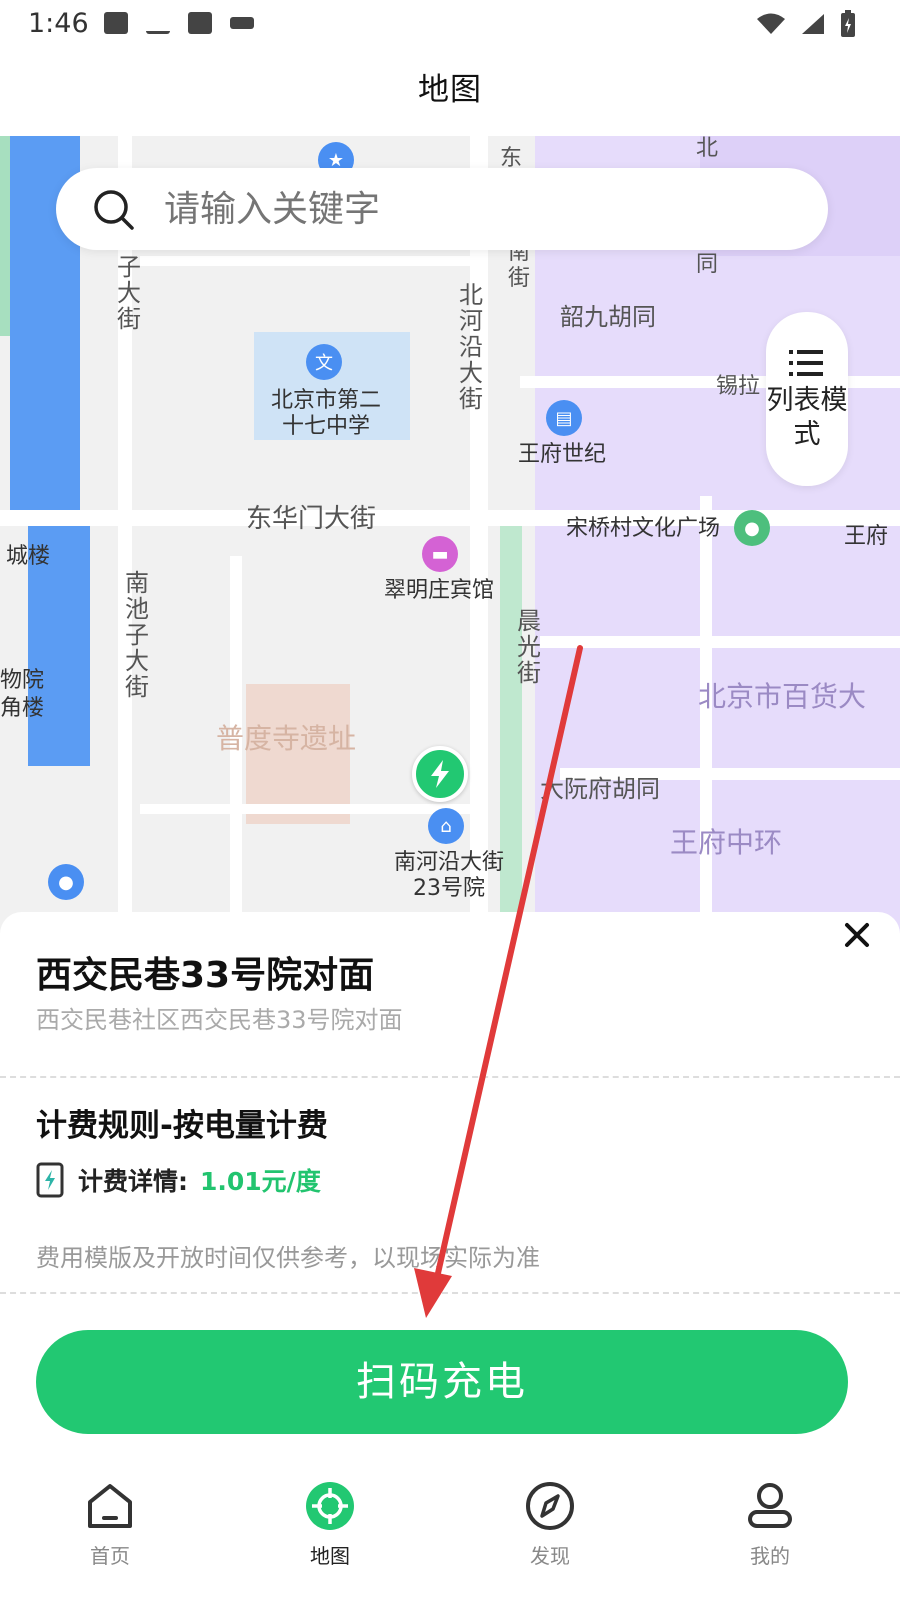 The width and height of the screenshot is (900, 1600). What do you see at coordinates (857, 935) in the screenshot?
I see `close-icon` at bounding box center [857, 935].